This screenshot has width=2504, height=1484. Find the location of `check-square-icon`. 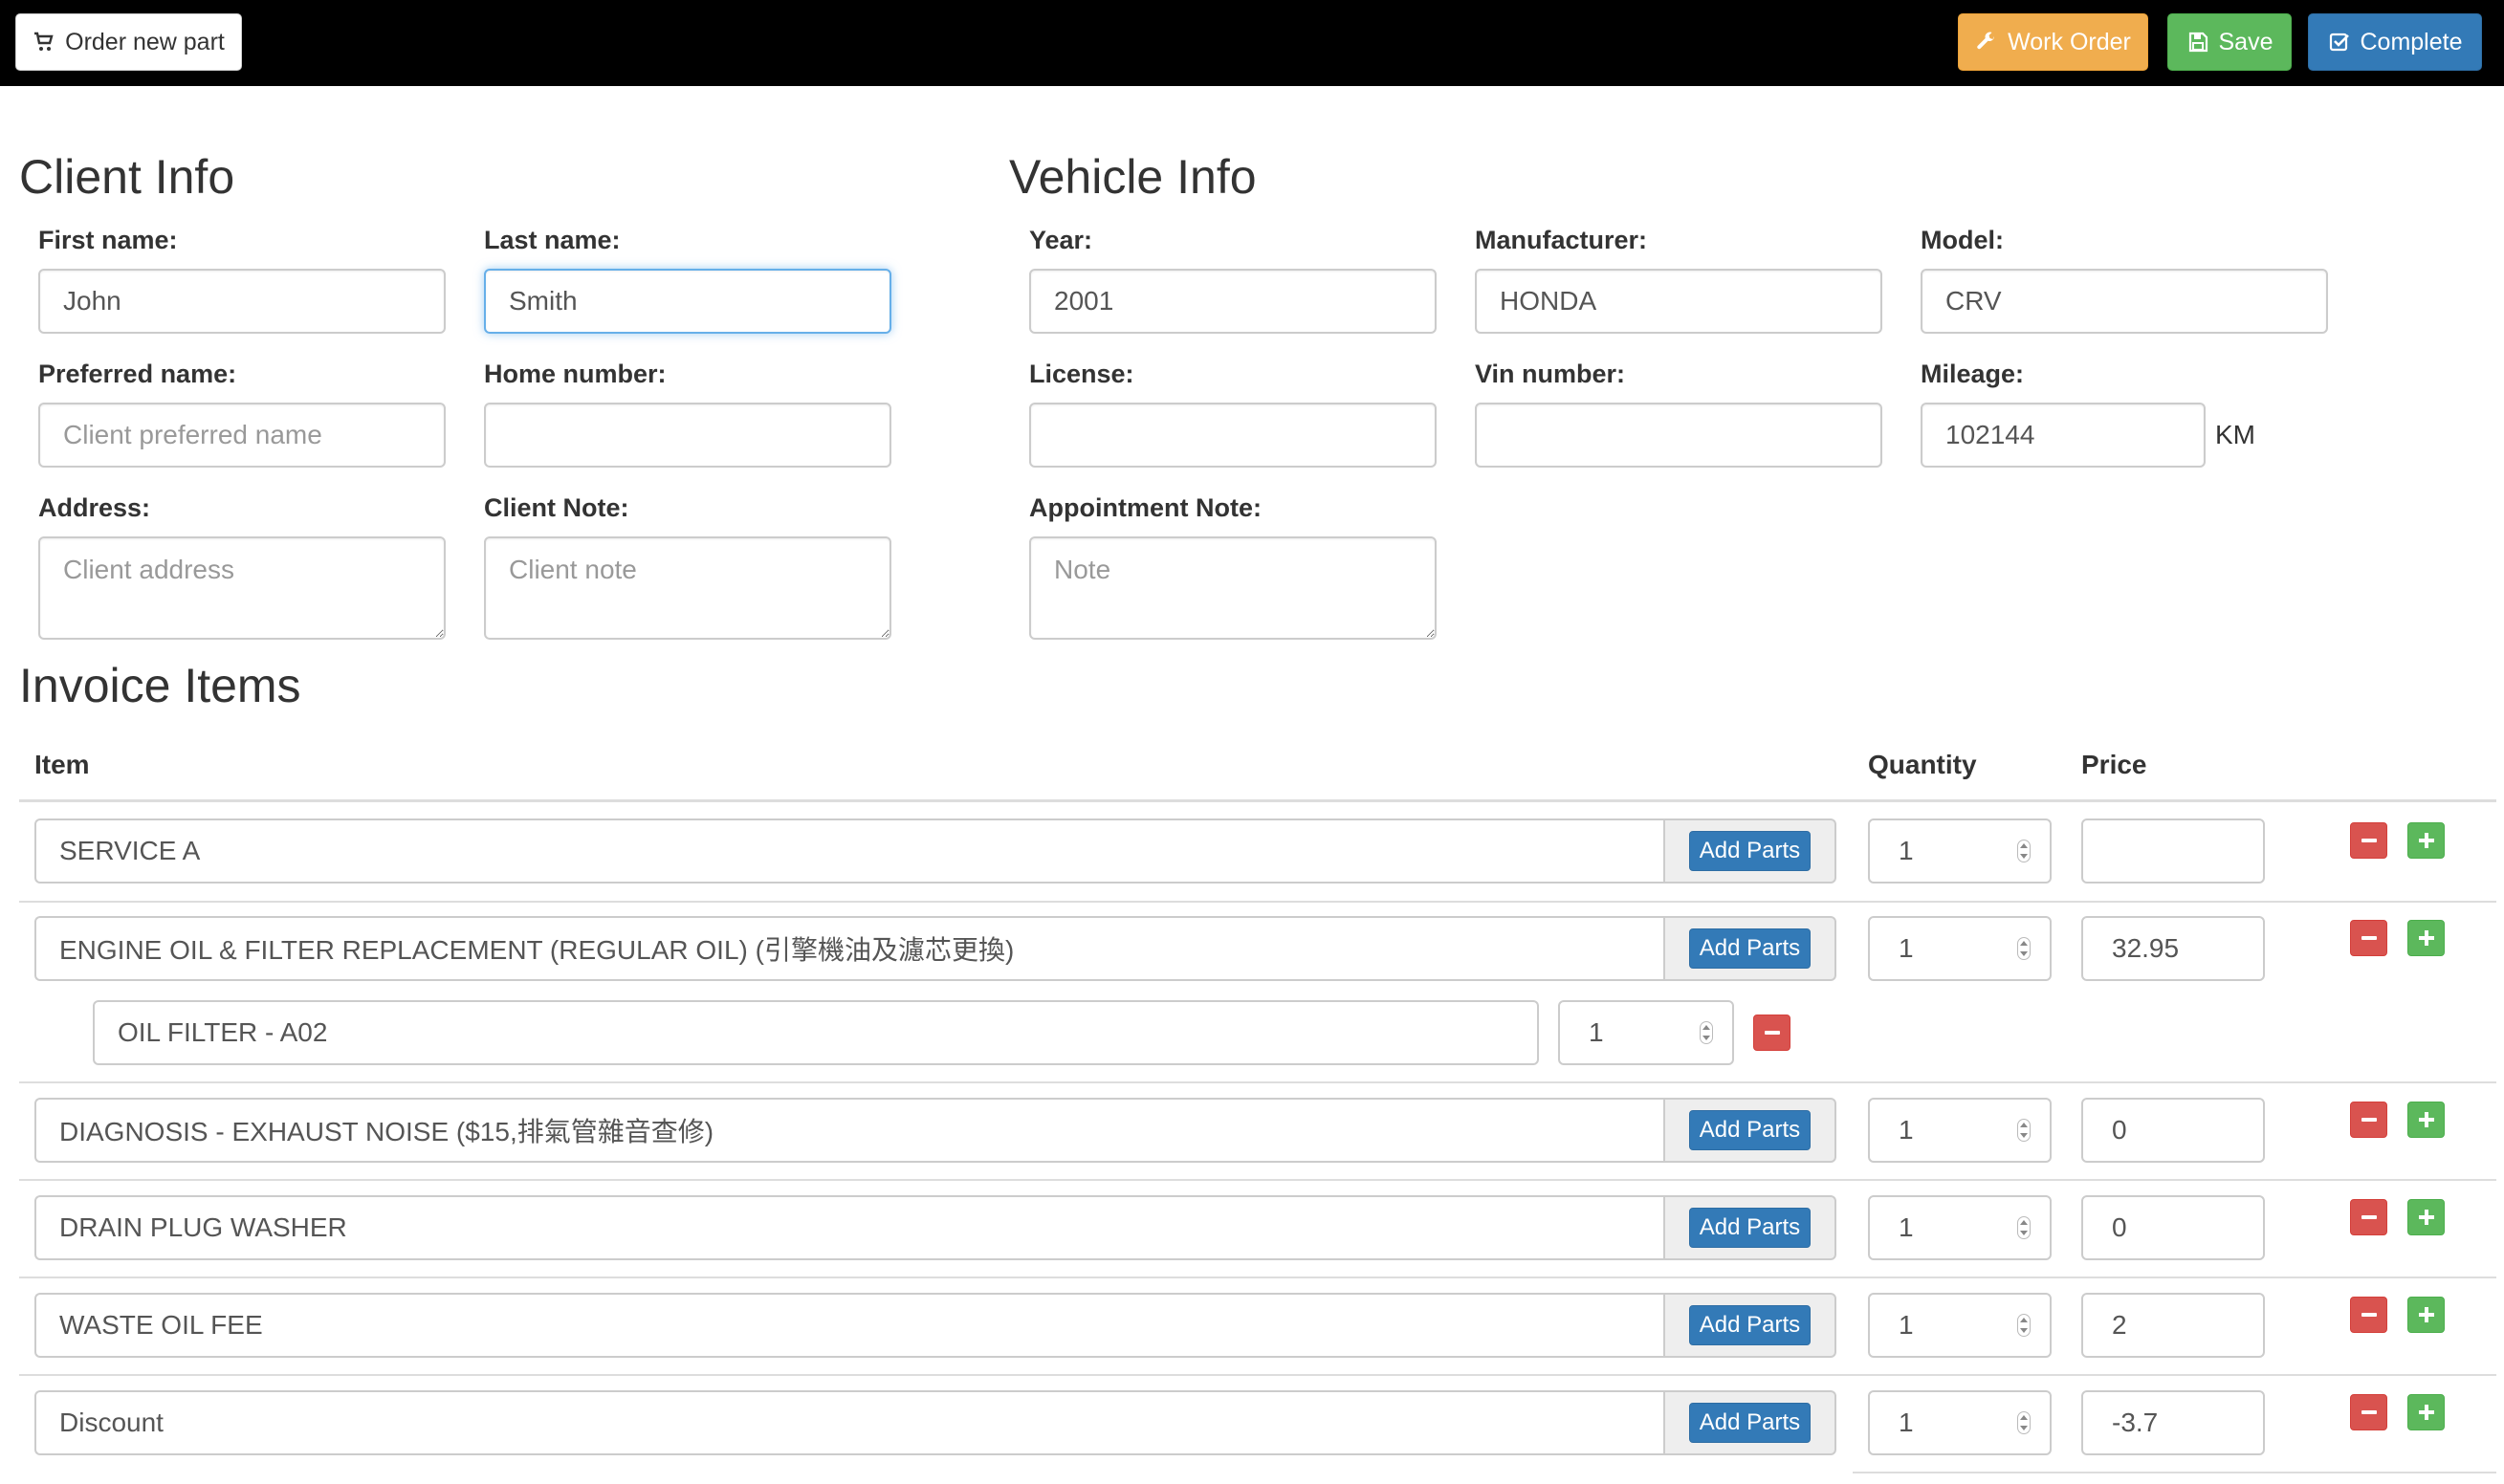

check-square-icon is located at coordinates (2339, 42).